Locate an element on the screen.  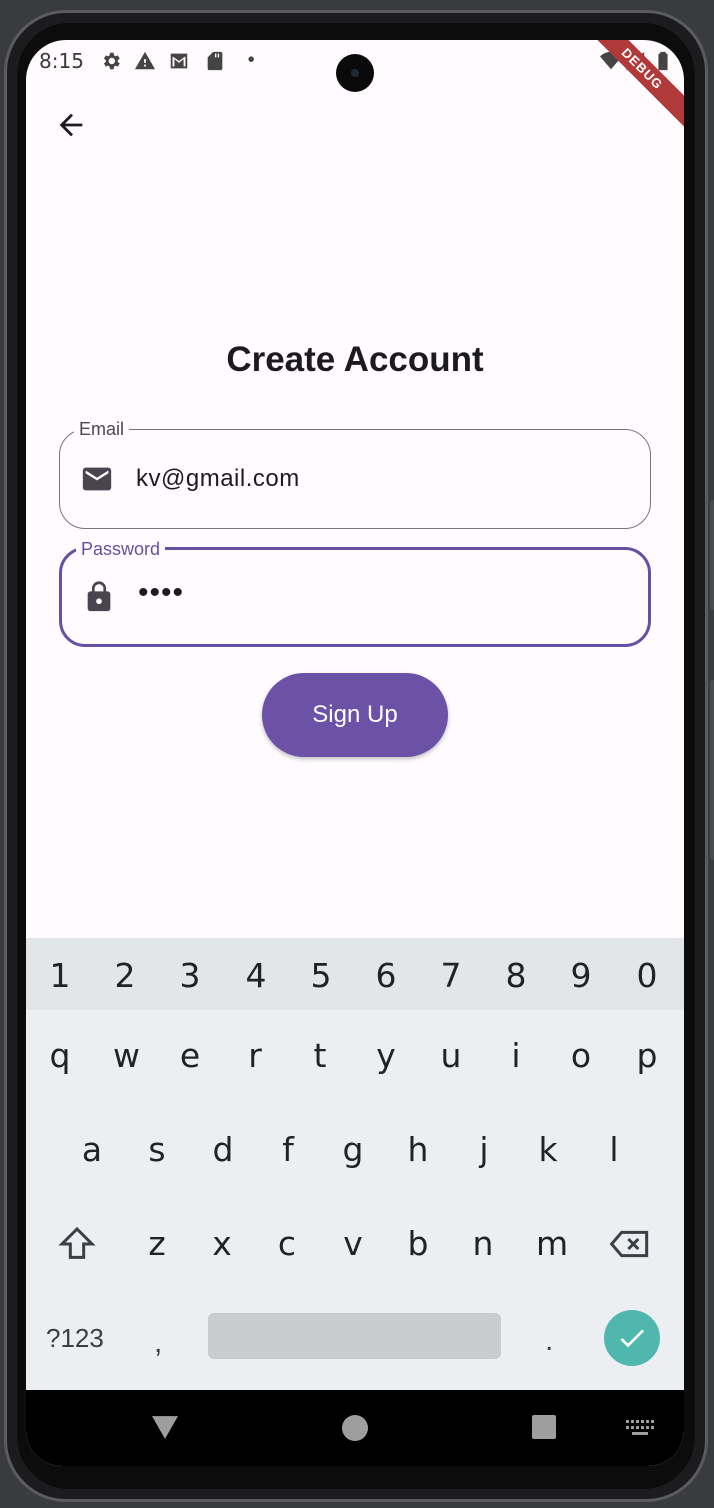
key-0: 0 is located at coordinates (647, 975).